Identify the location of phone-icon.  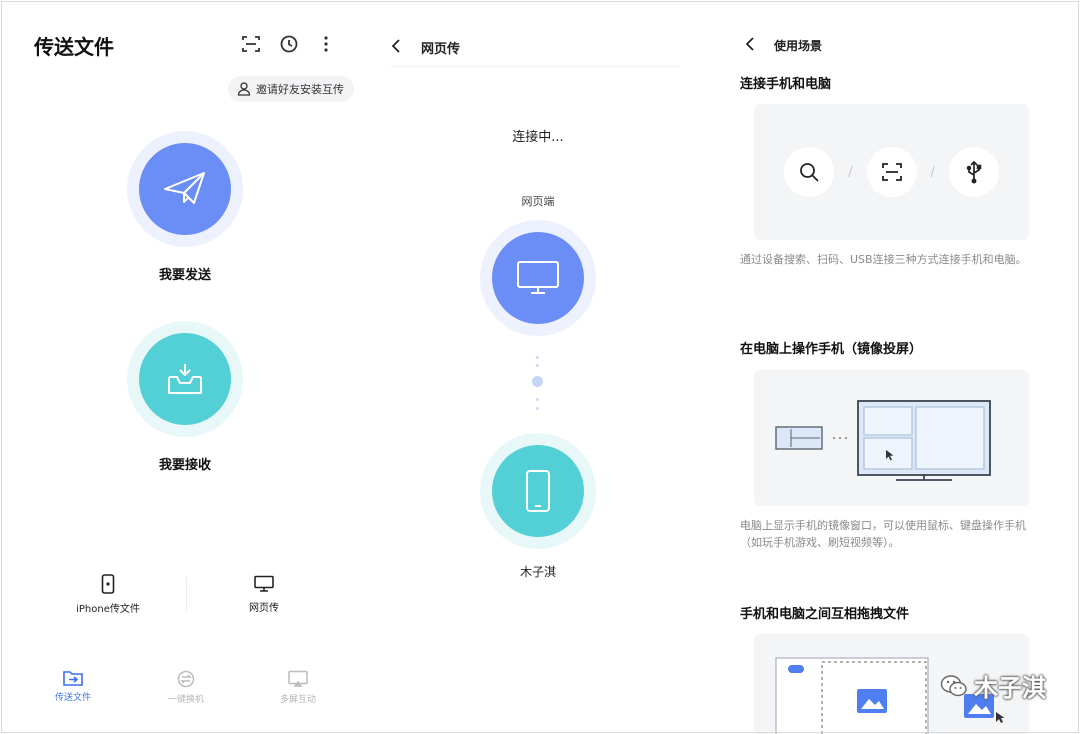
(108, 583).